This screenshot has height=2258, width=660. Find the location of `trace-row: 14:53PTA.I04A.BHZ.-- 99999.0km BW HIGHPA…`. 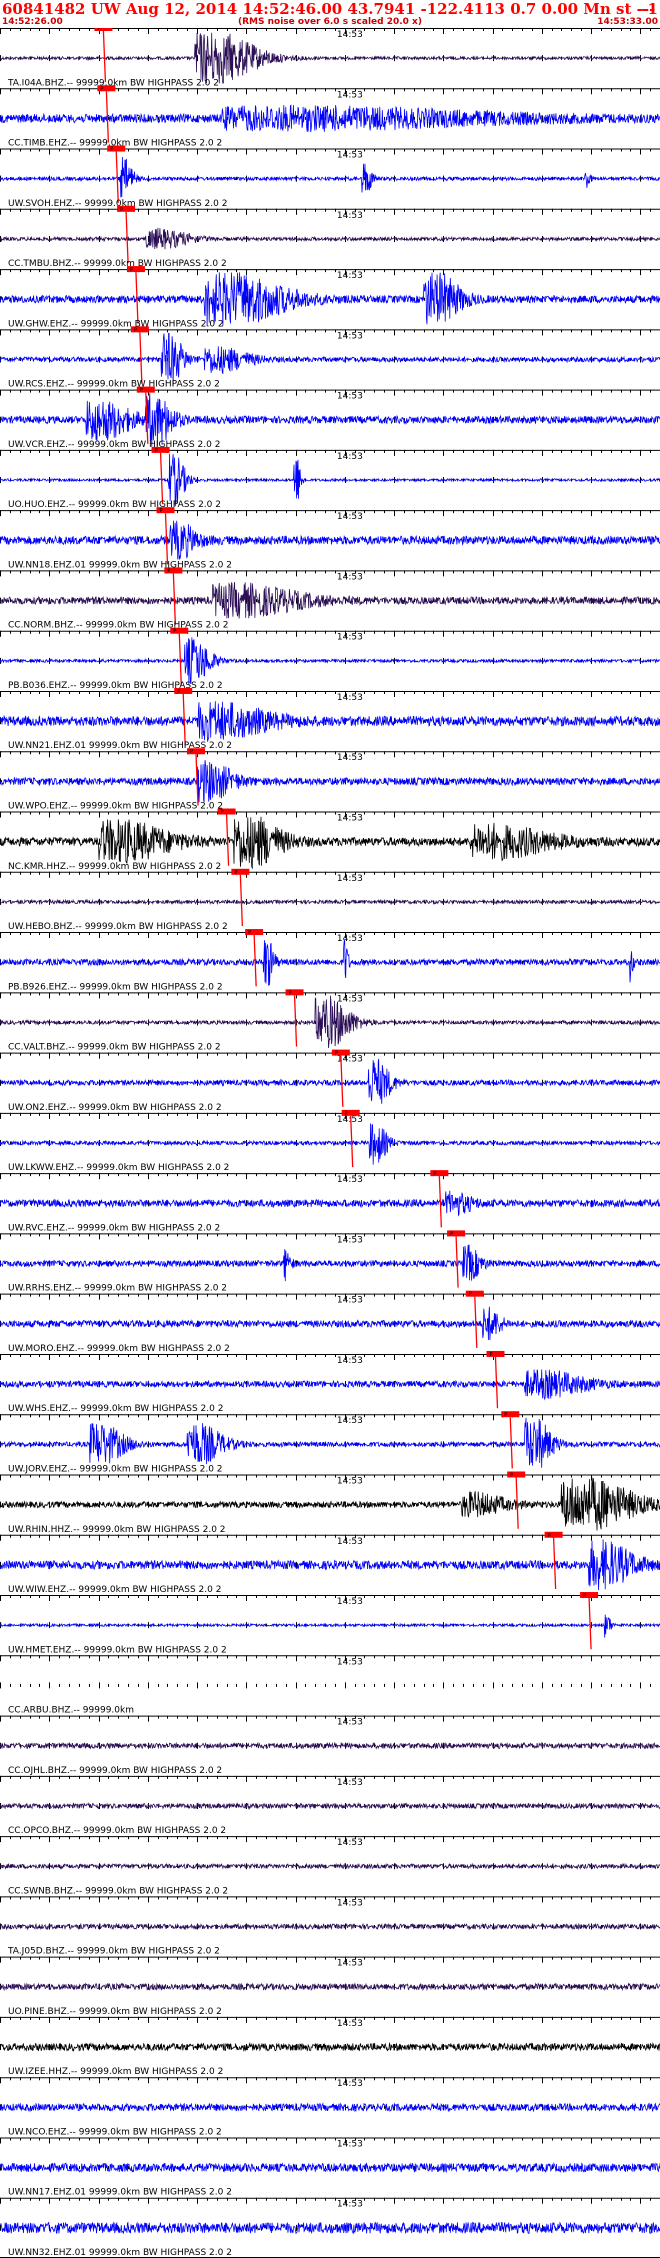

trace-row: 14:53PTA.I04A.BHZ.-- 99999.0km BW HIGHPA… is located at coordinates (330, 58).